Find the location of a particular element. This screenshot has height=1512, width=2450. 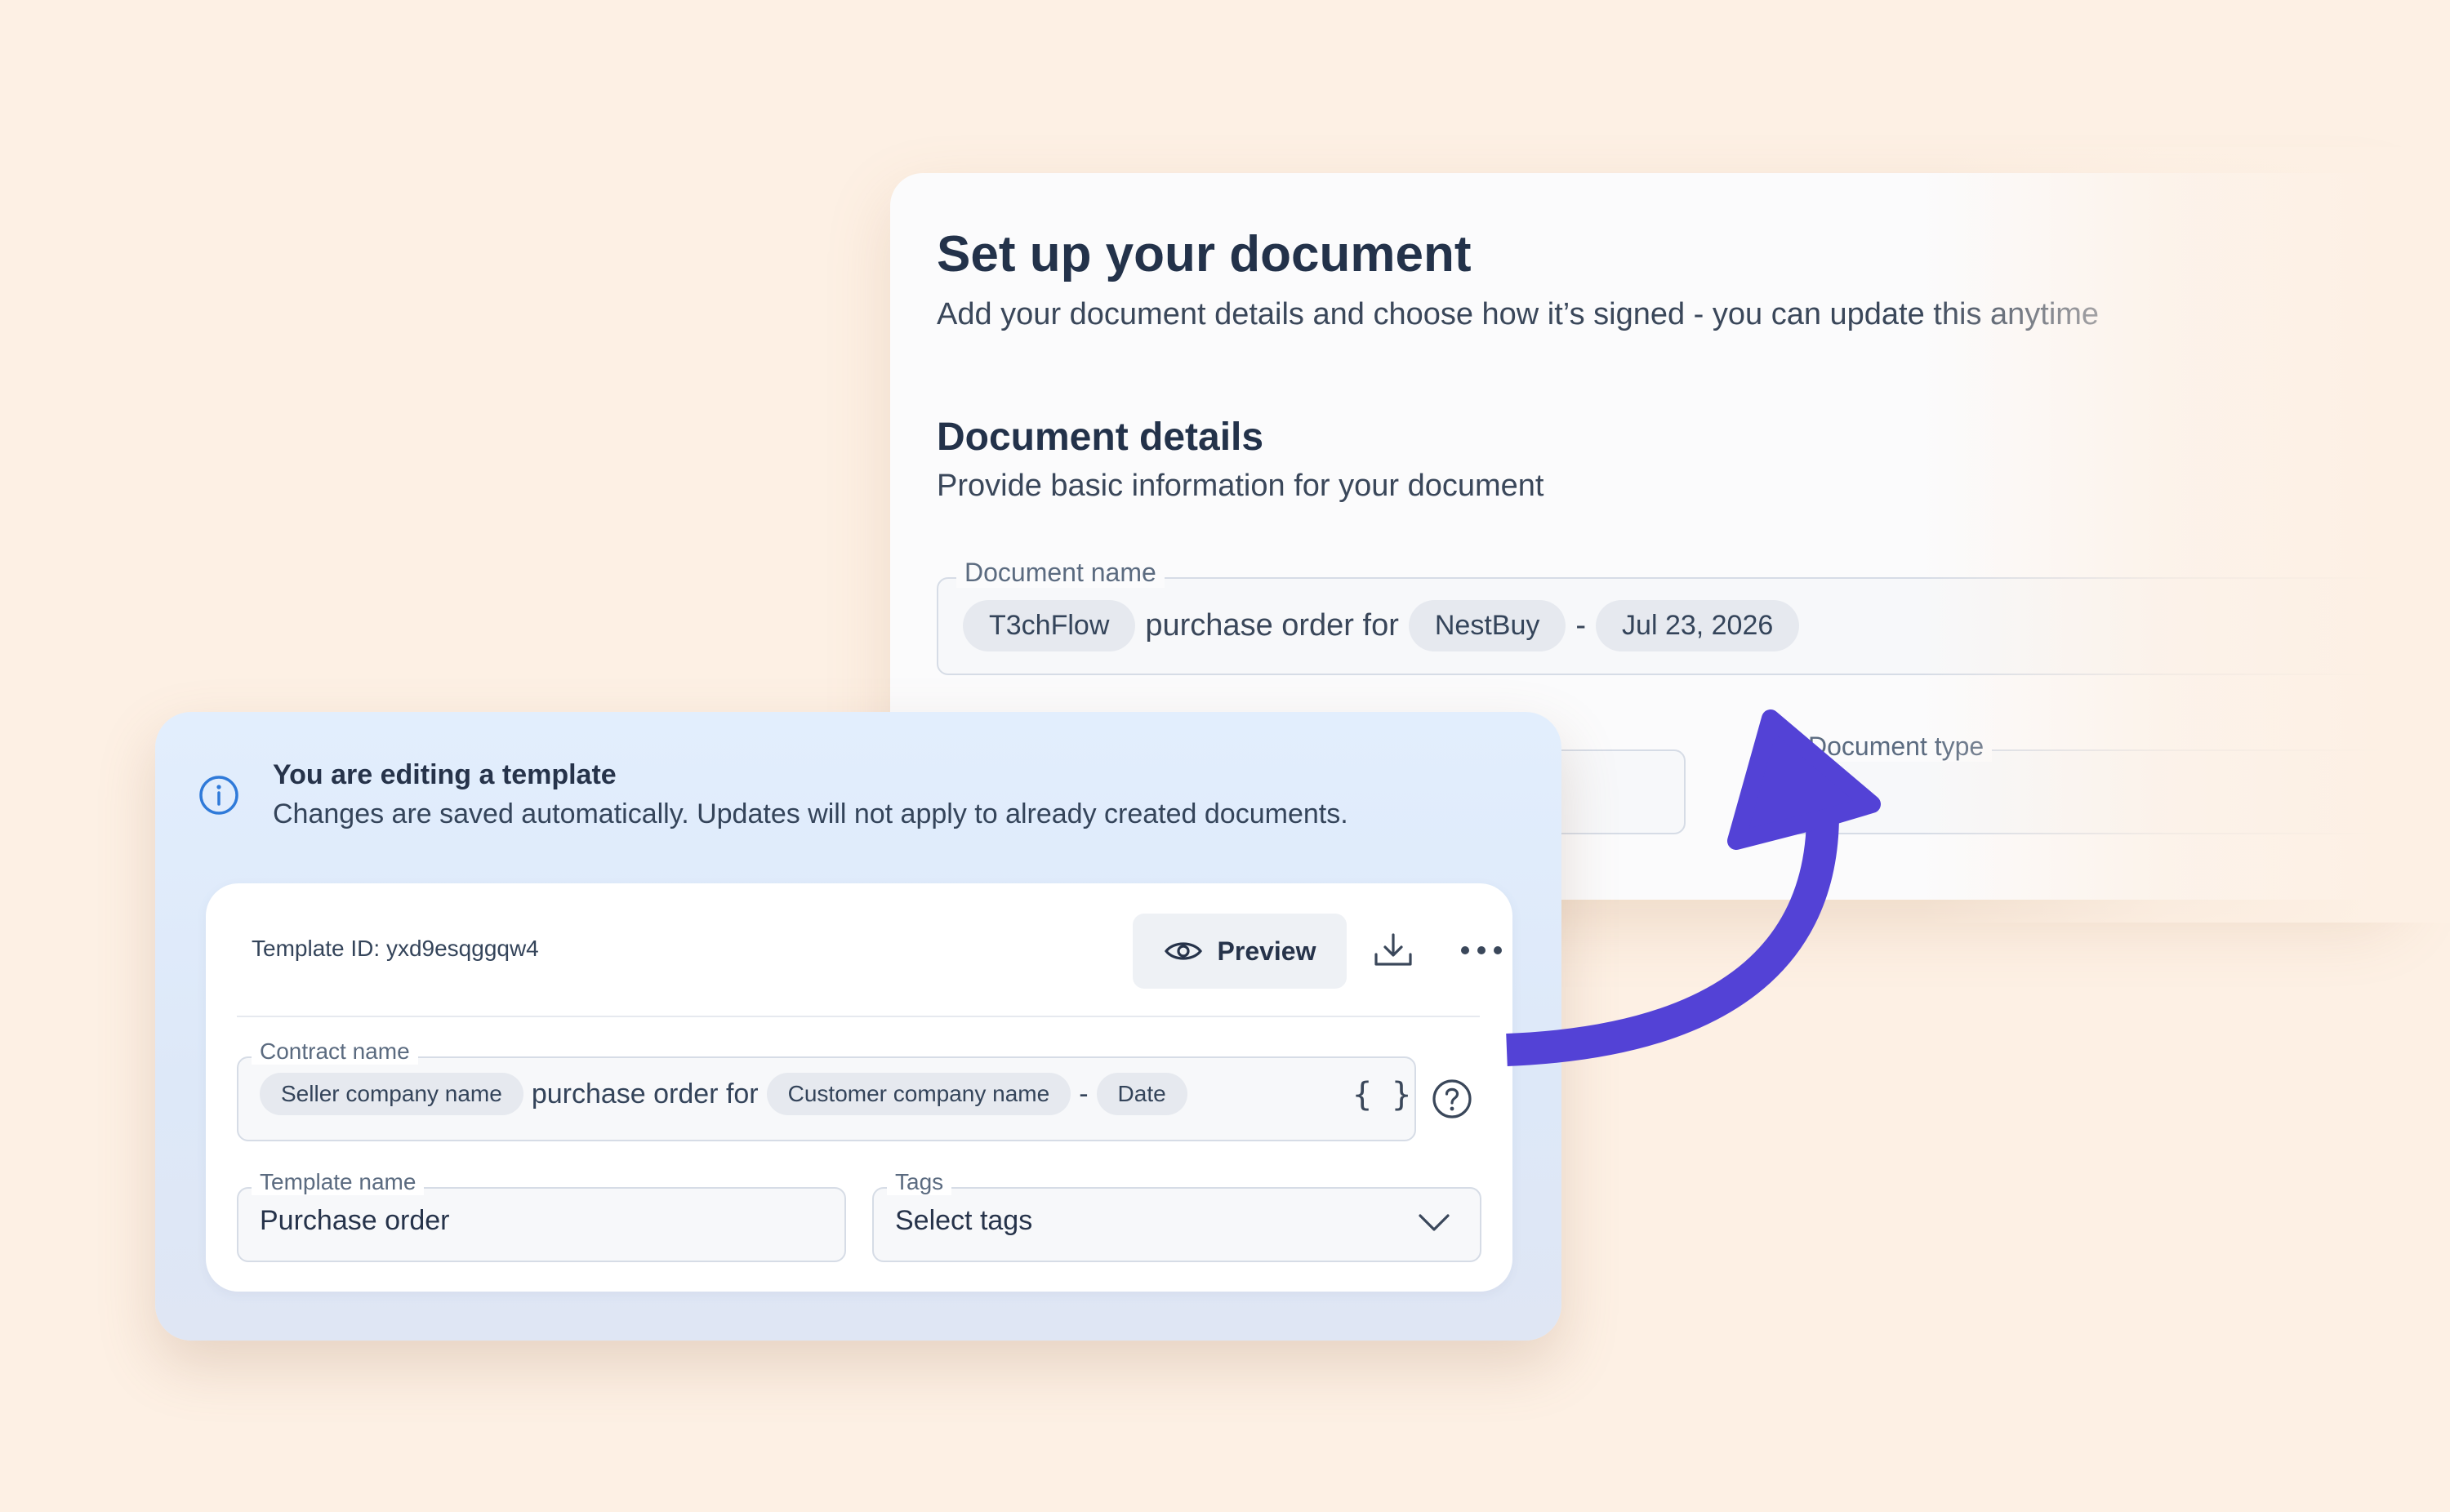

arrow-graphic is located at coordinates (1693, 888).